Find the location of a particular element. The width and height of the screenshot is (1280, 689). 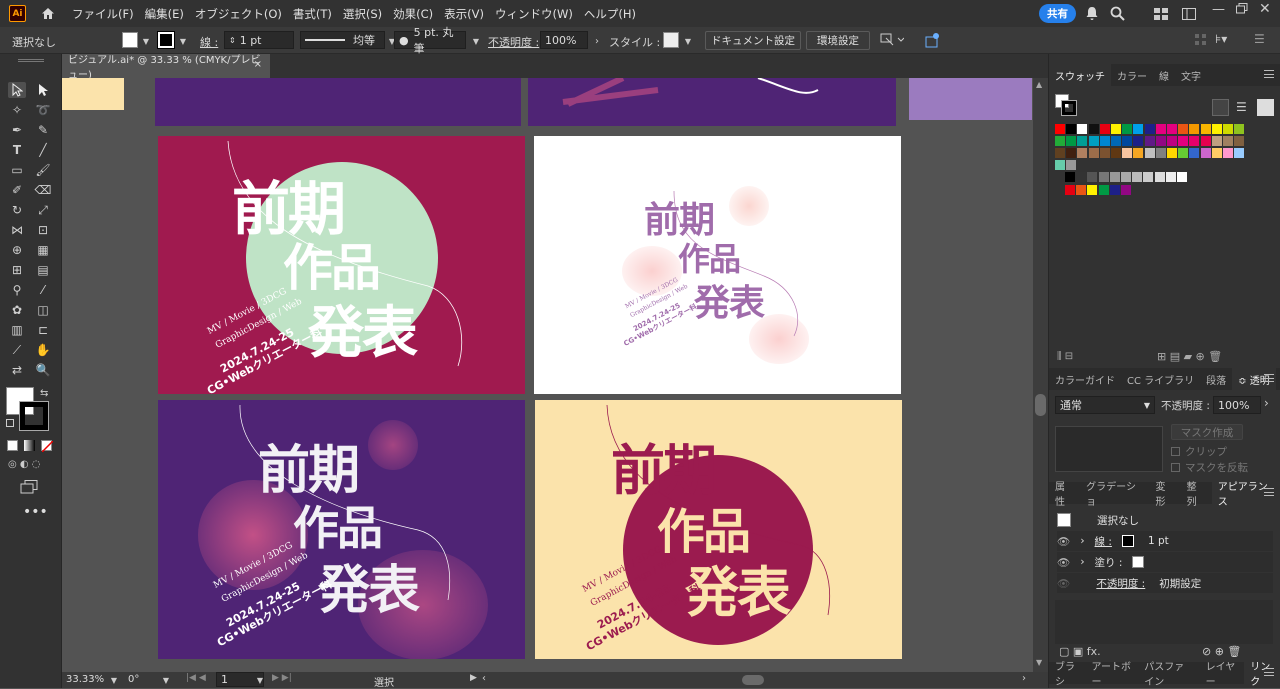

artboard-top-left-partial is located at coordinates (338, 102).